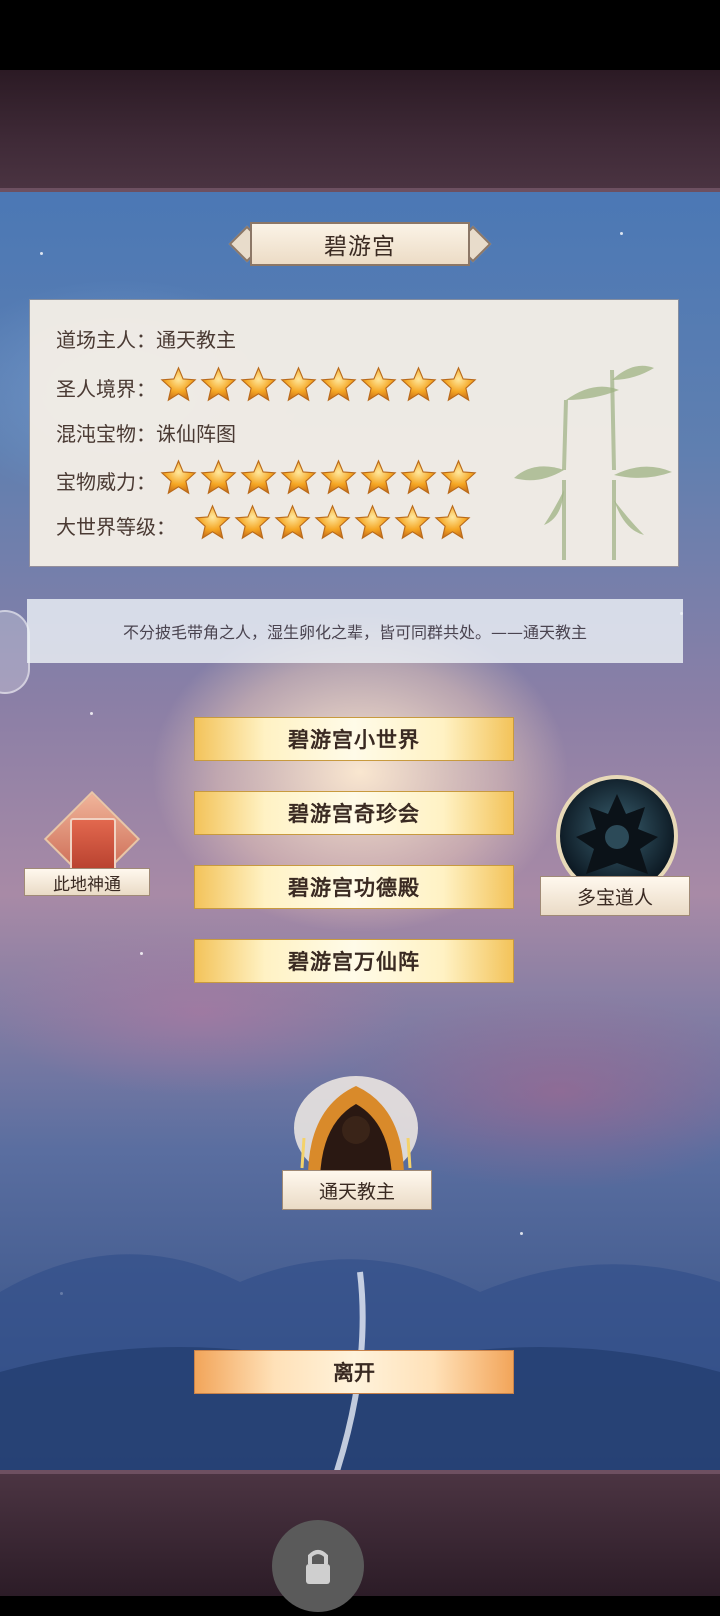 This screenshot has height=1616, width=720. I want to click on owner-row: 道场主人： 通天教主, so click(146, 338).